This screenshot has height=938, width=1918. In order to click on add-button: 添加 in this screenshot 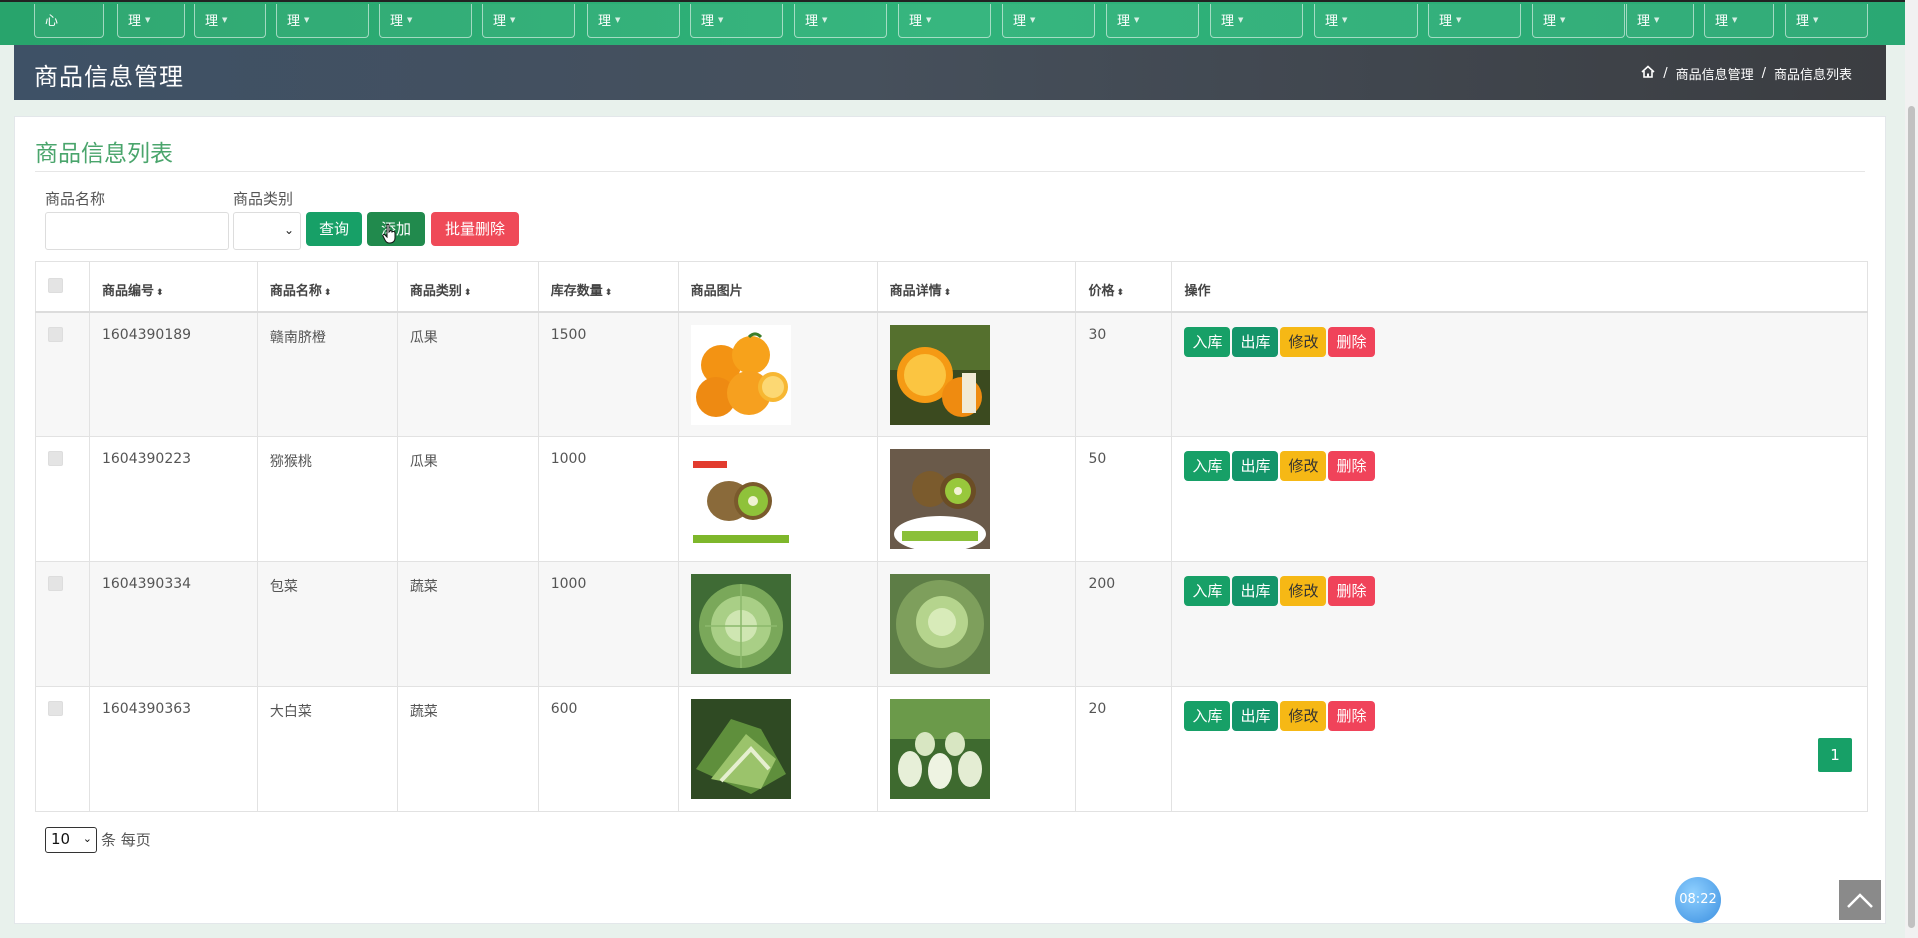, I will do `click(396, 229)`.